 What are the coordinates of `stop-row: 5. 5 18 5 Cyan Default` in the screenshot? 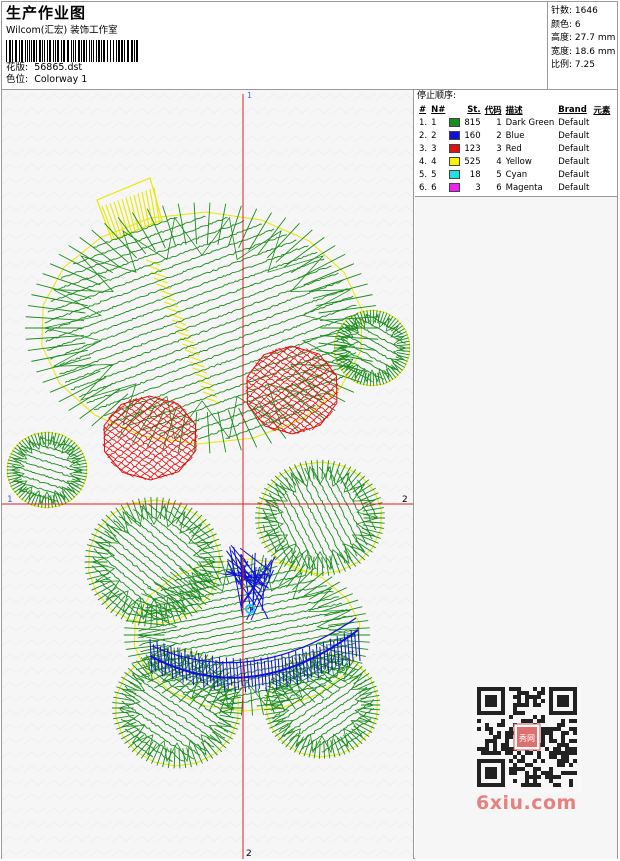 It's located at (514, 174).